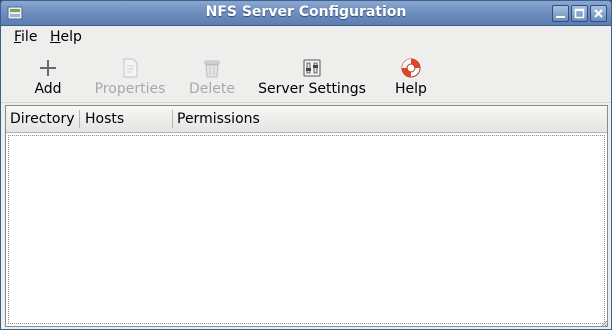 The width and height of the screenshot is (612, 330). Describe the element at coordinates (560, 13) in the screenshot. I see `minimize-button` at that location.